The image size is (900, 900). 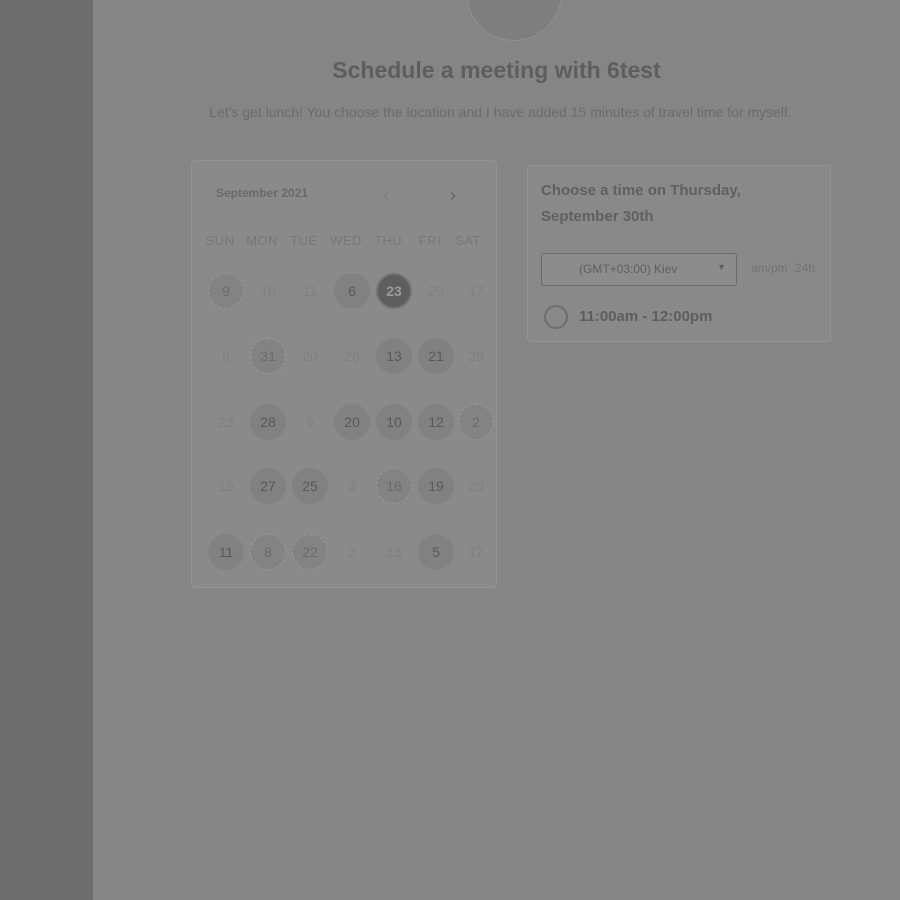 I want to click on calendar-day: 23, so click(x=226, y=422).